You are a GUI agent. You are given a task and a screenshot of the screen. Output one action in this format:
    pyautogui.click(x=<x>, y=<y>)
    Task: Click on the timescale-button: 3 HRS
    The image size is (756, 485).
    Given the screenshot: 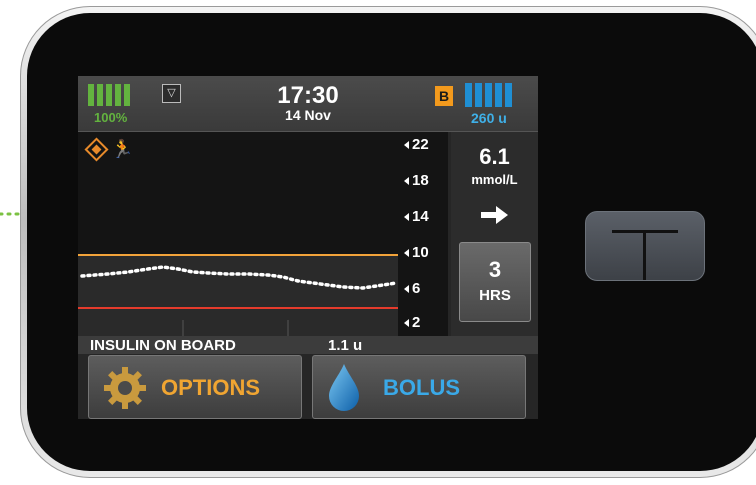 What is the action you would take?
    pyautogui.click(x=495, y=282)
    